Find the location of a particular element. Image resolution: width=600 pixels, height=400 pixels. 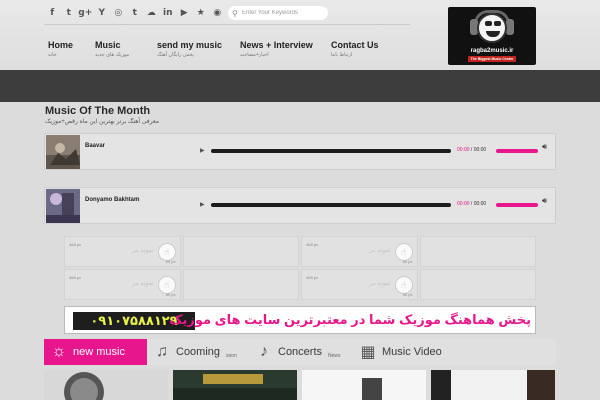

linkedin-icon: in is located at coordinates (168, 13).